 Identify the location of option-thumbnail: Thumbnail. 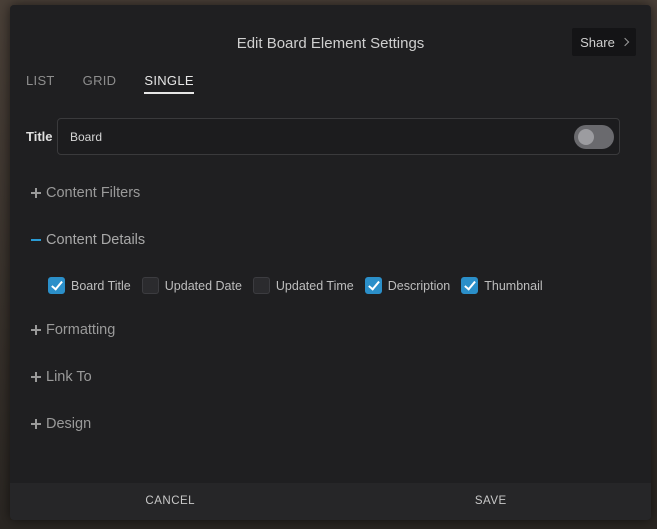
(502, 285).